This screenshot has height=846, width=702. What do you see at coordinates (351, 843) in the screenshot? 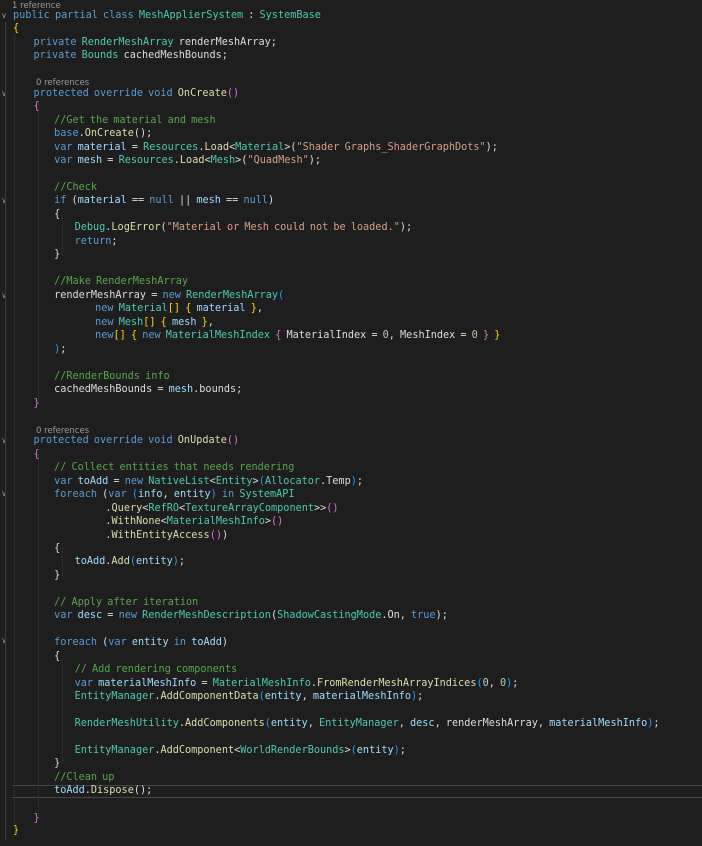
I see `editor-bottom-strip` at bounding box center [351, 843].